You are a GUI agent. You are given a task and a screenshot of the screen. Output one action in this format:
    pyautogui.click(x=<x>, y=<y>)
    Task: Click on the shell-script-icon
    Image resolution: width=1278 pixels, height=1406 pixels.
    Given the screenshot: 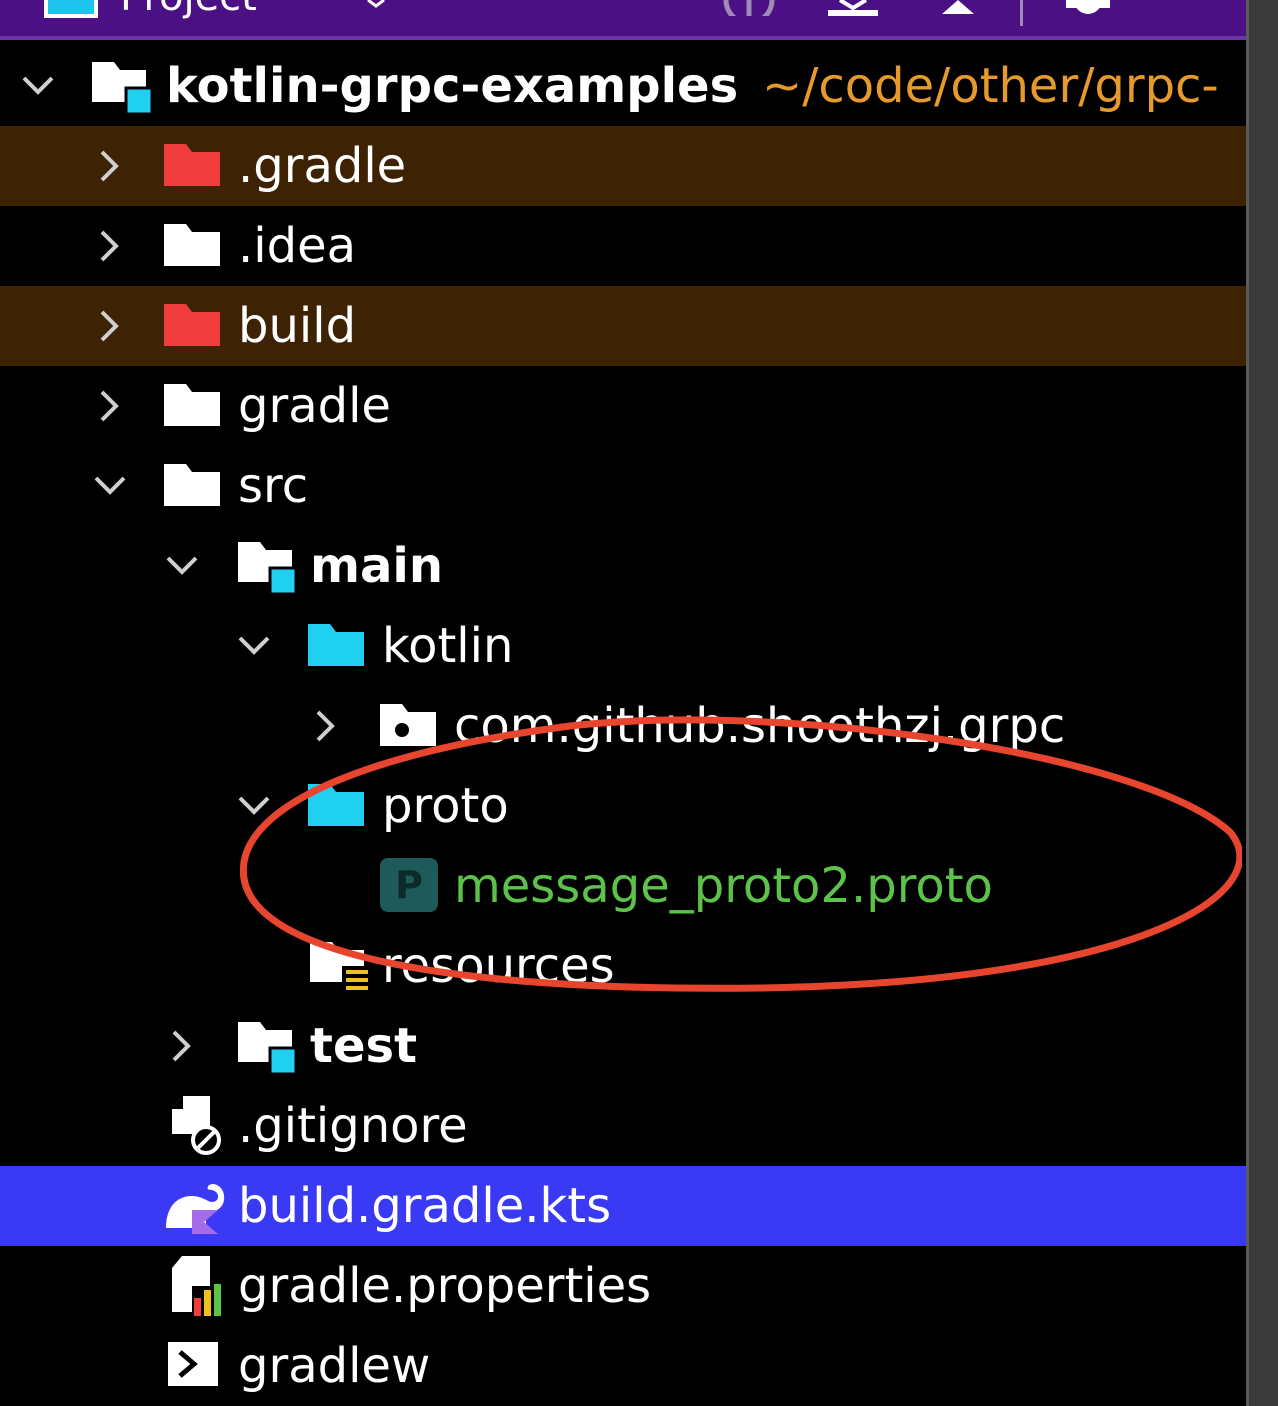 What is the action you would take?
    pyautogui.click(x=193, y=1364)
    